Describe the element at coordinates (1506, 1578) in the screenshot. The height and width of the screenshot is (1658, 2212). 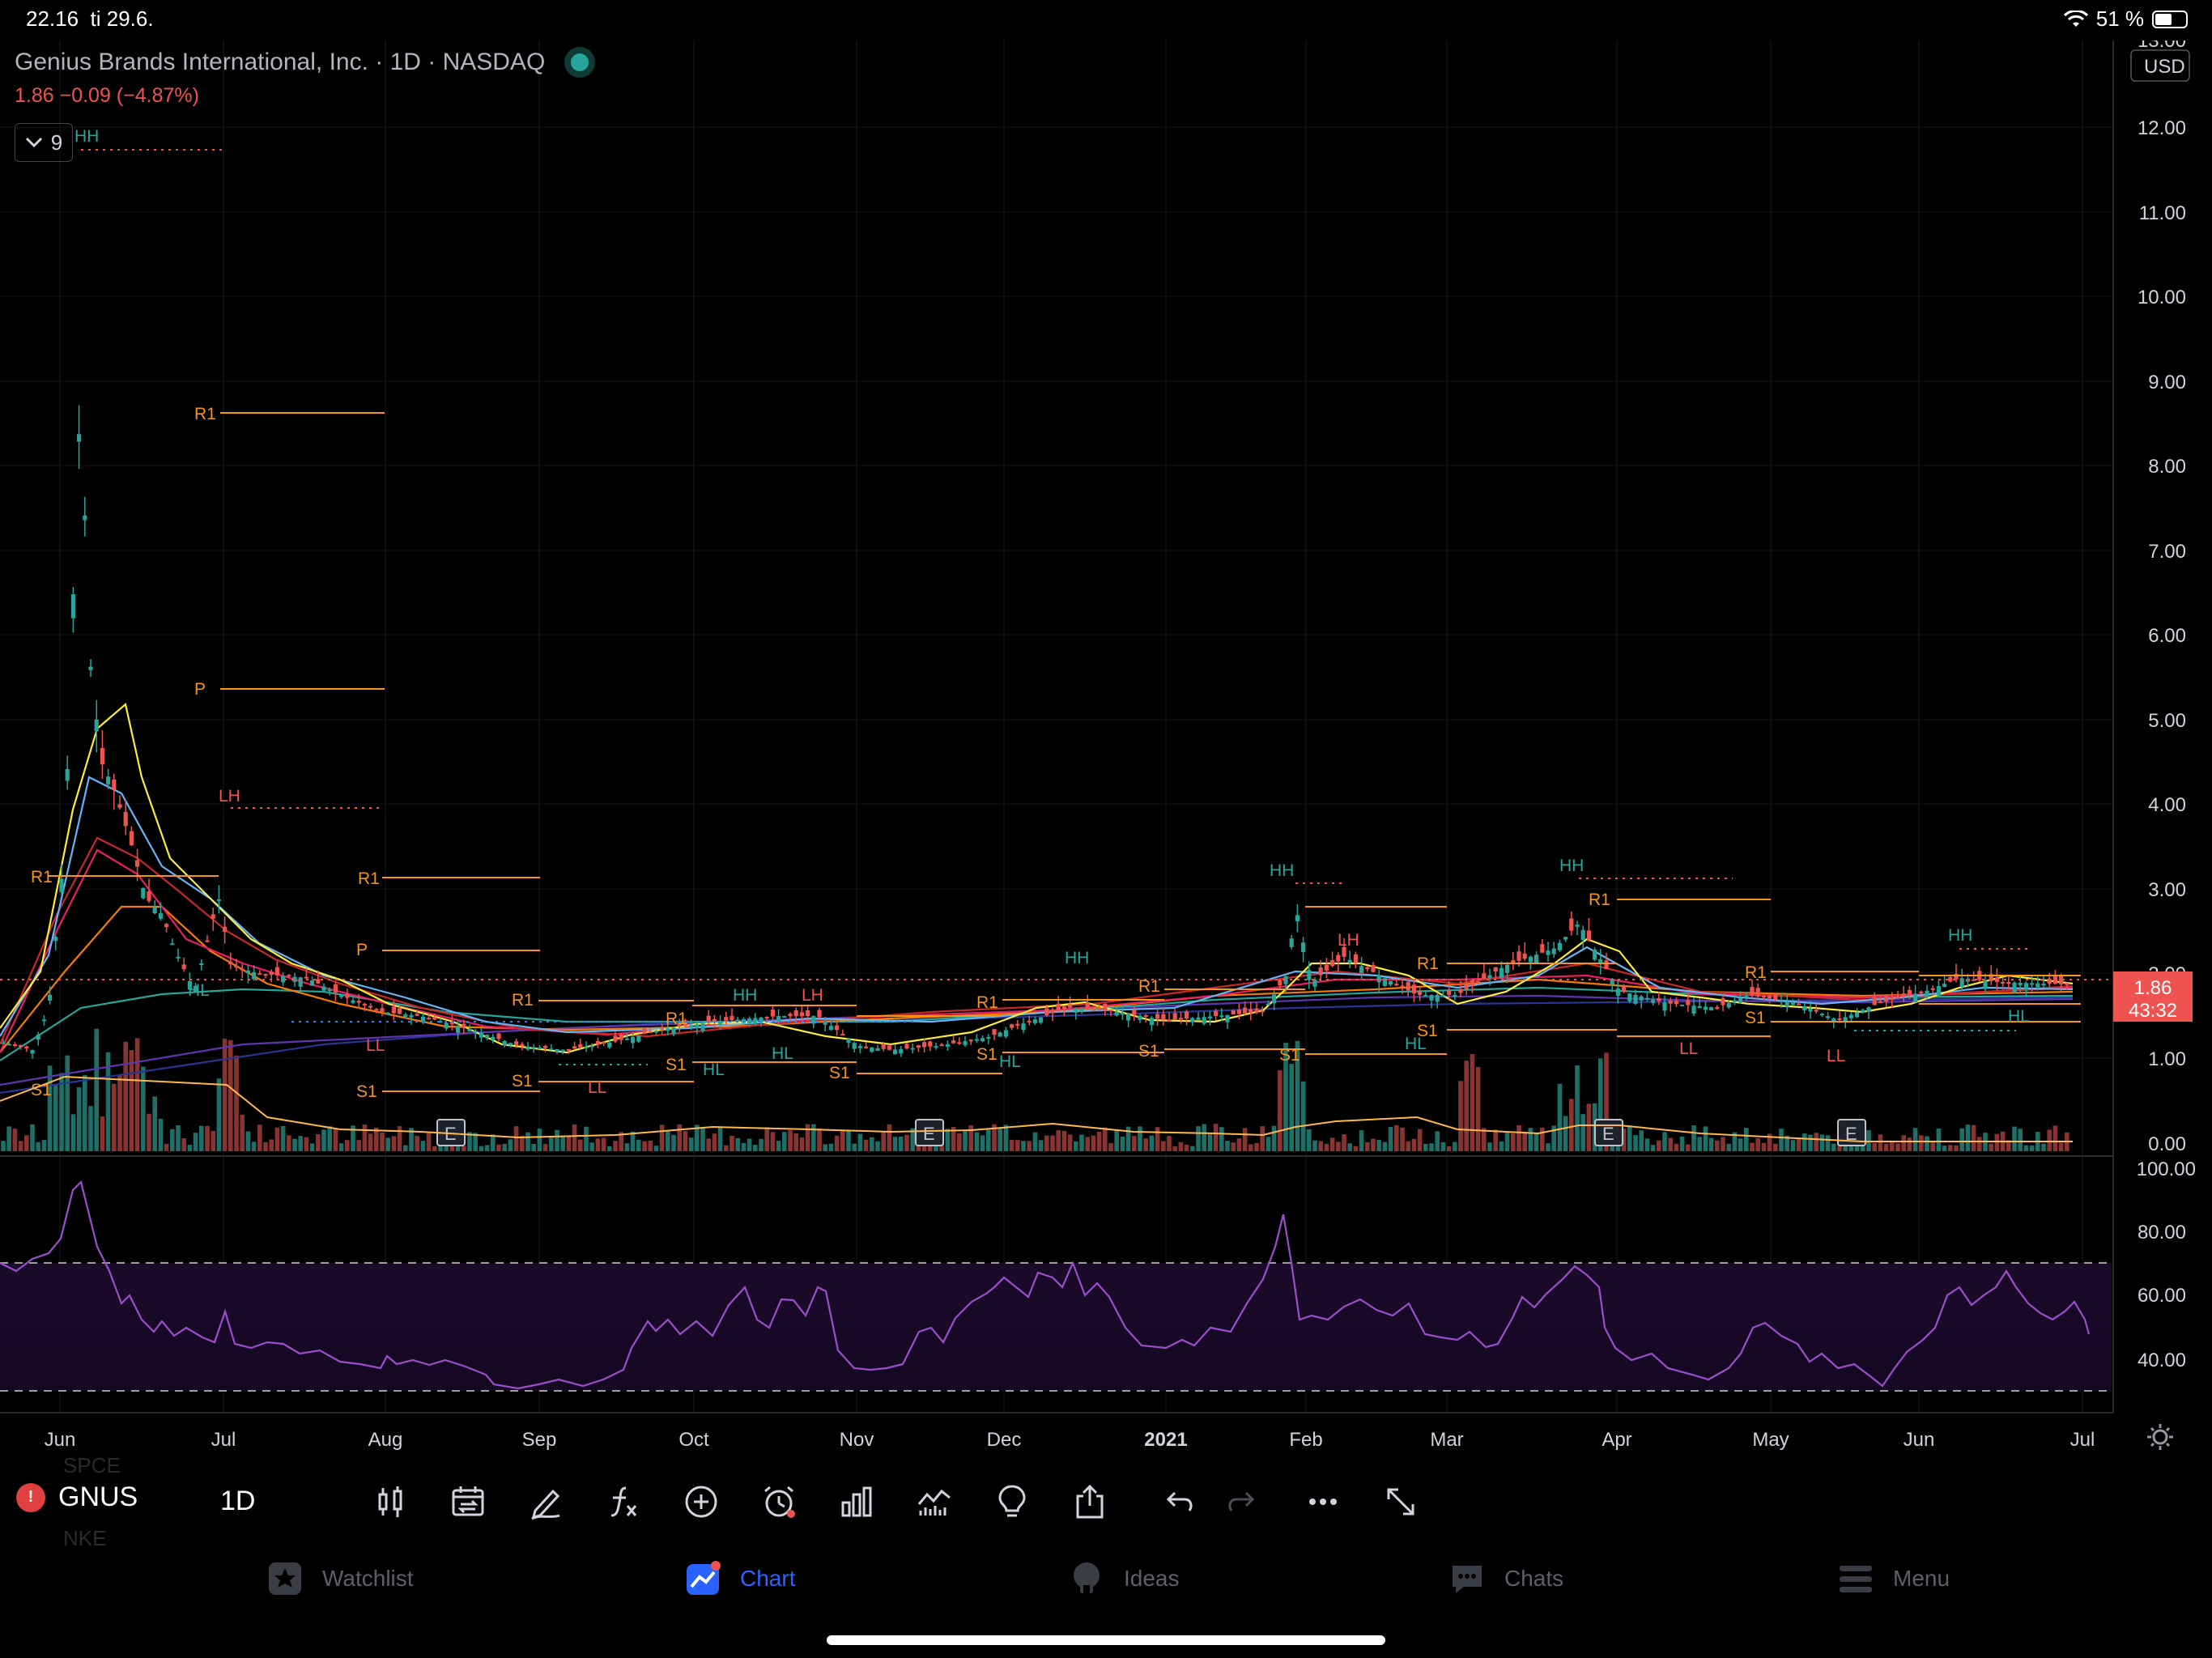
I see `tab-chats: Chats` at that location.